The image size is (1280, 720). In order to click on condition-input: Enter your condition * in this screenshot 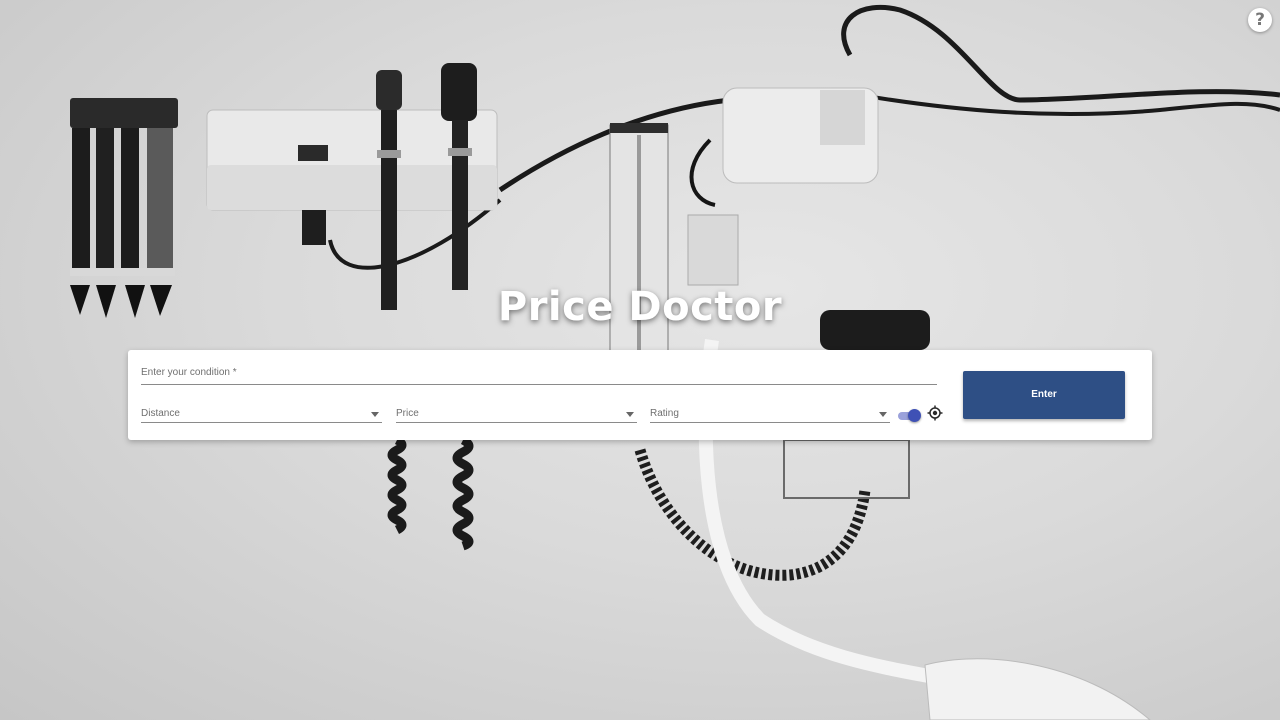, I will do `click(539, 374)`.